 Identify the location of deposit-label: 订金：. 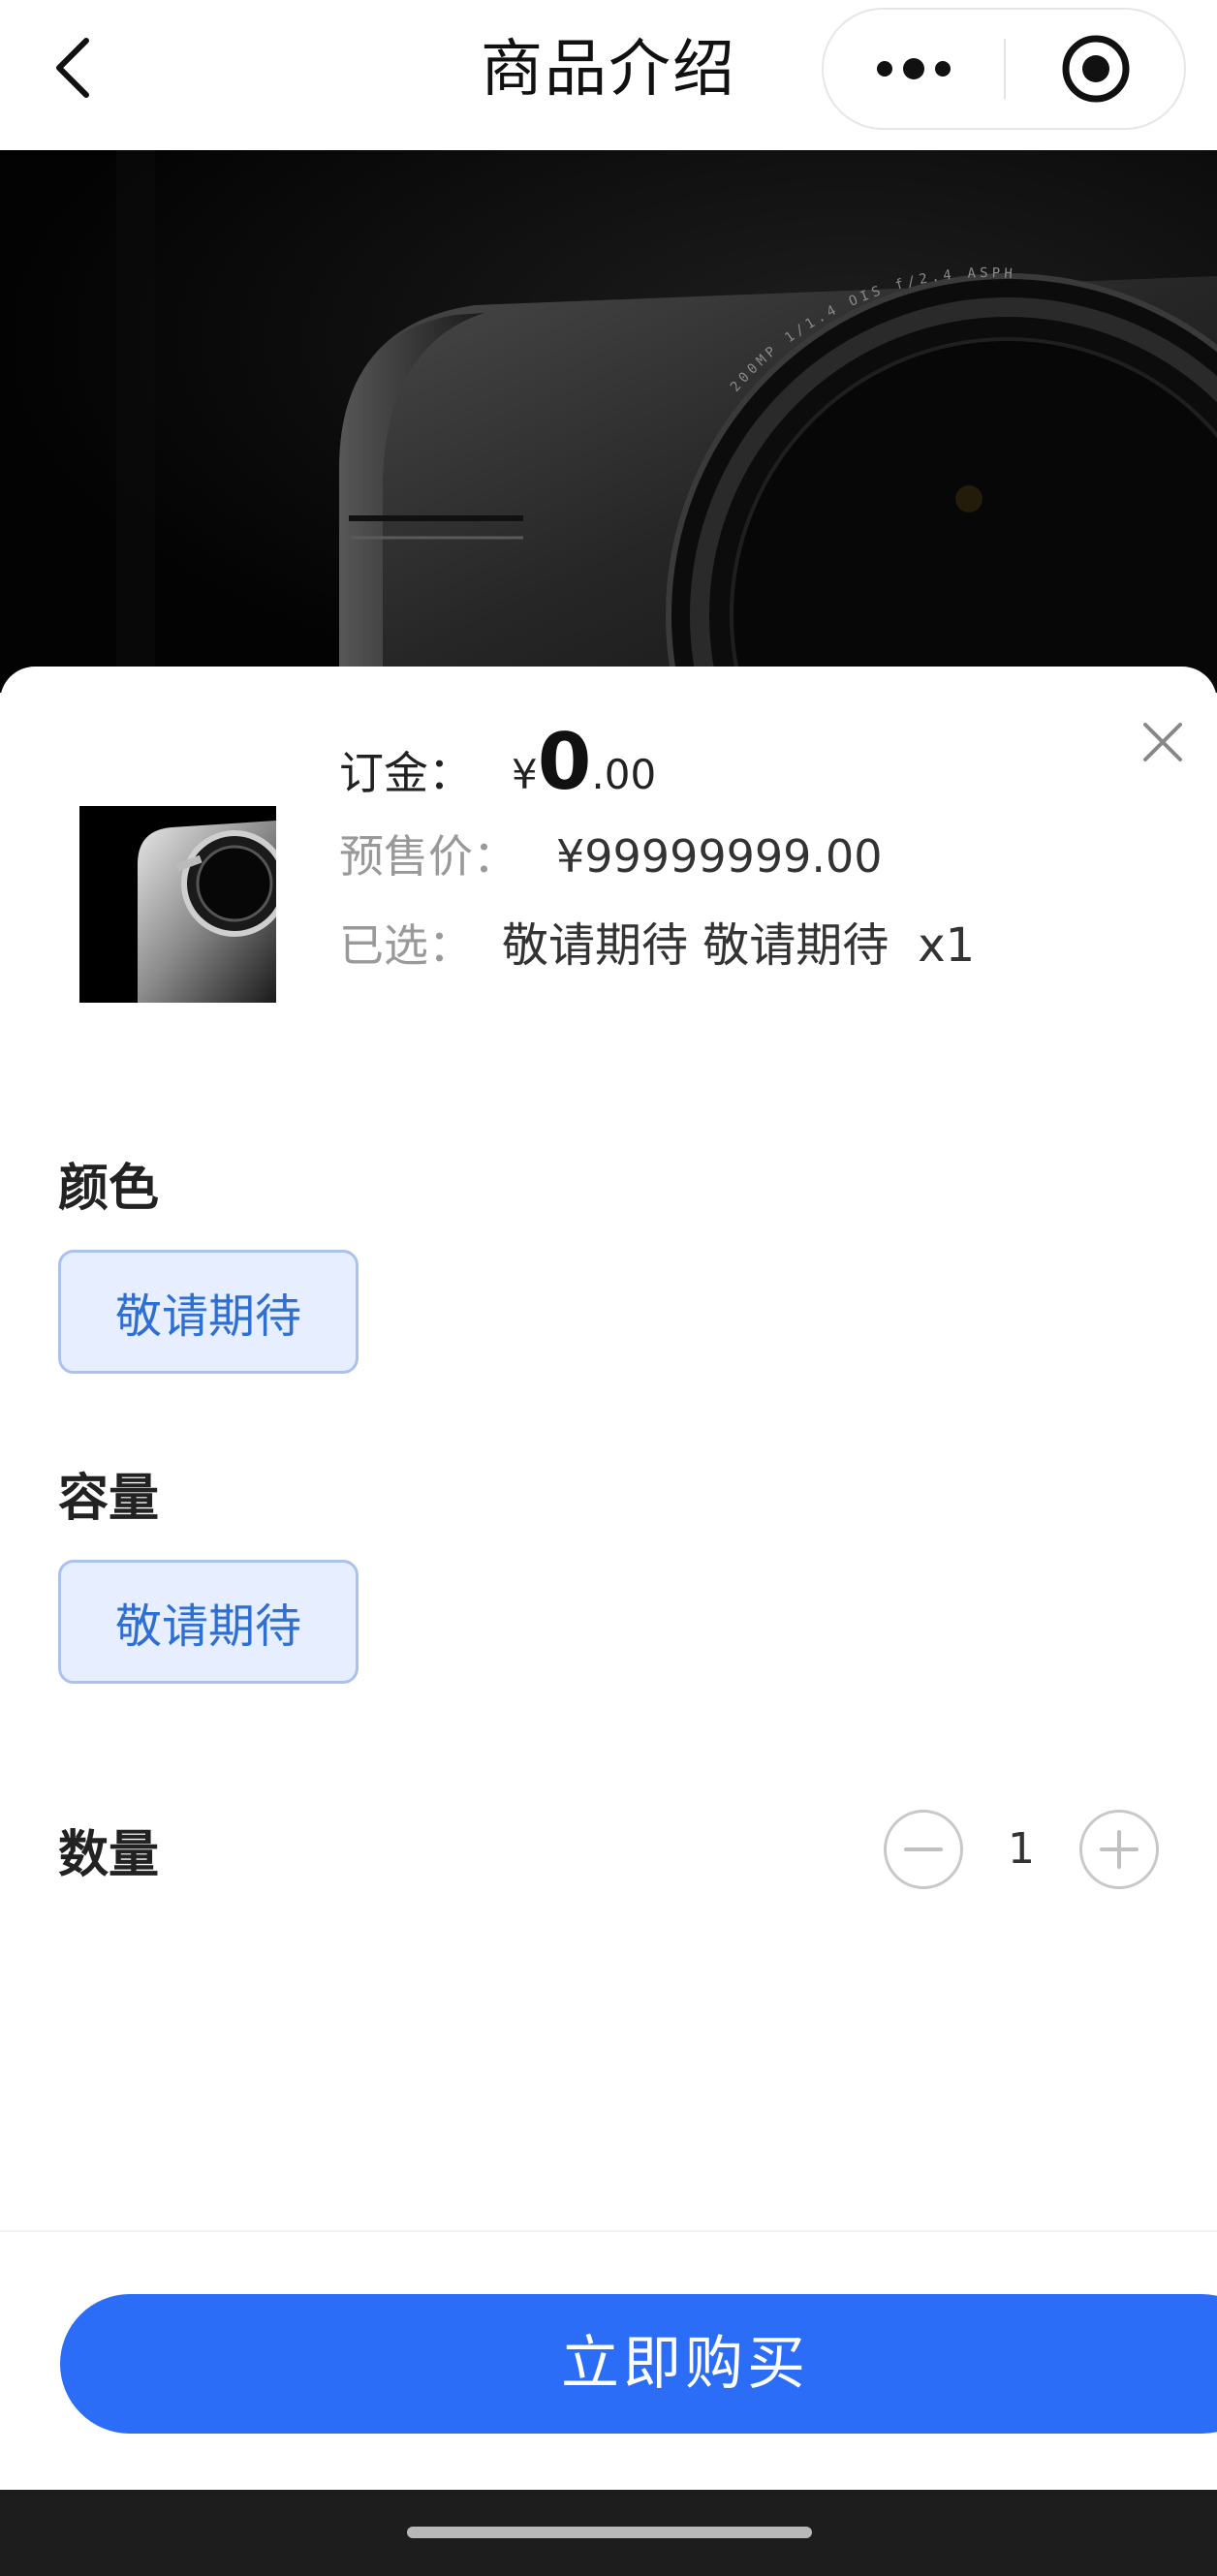
(406, 773).